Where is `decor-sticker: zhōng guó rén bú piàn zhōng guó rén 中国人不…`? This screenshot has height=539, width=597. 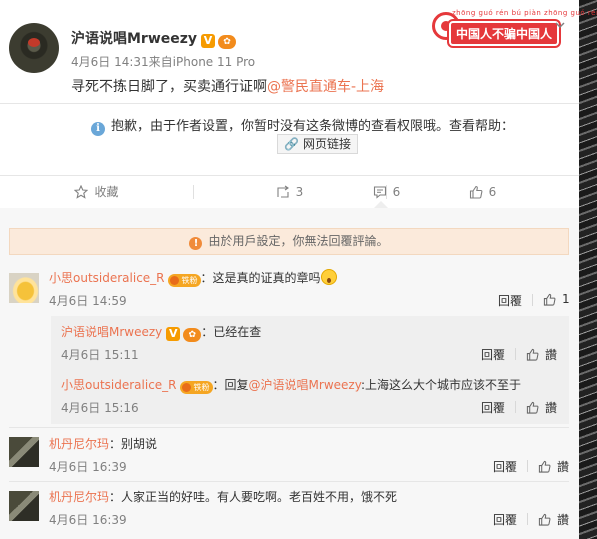
decor-sticker: zhōng guó rén bú piàn zhōng guó rén 中国人不… is located at coordinates (514, 27).